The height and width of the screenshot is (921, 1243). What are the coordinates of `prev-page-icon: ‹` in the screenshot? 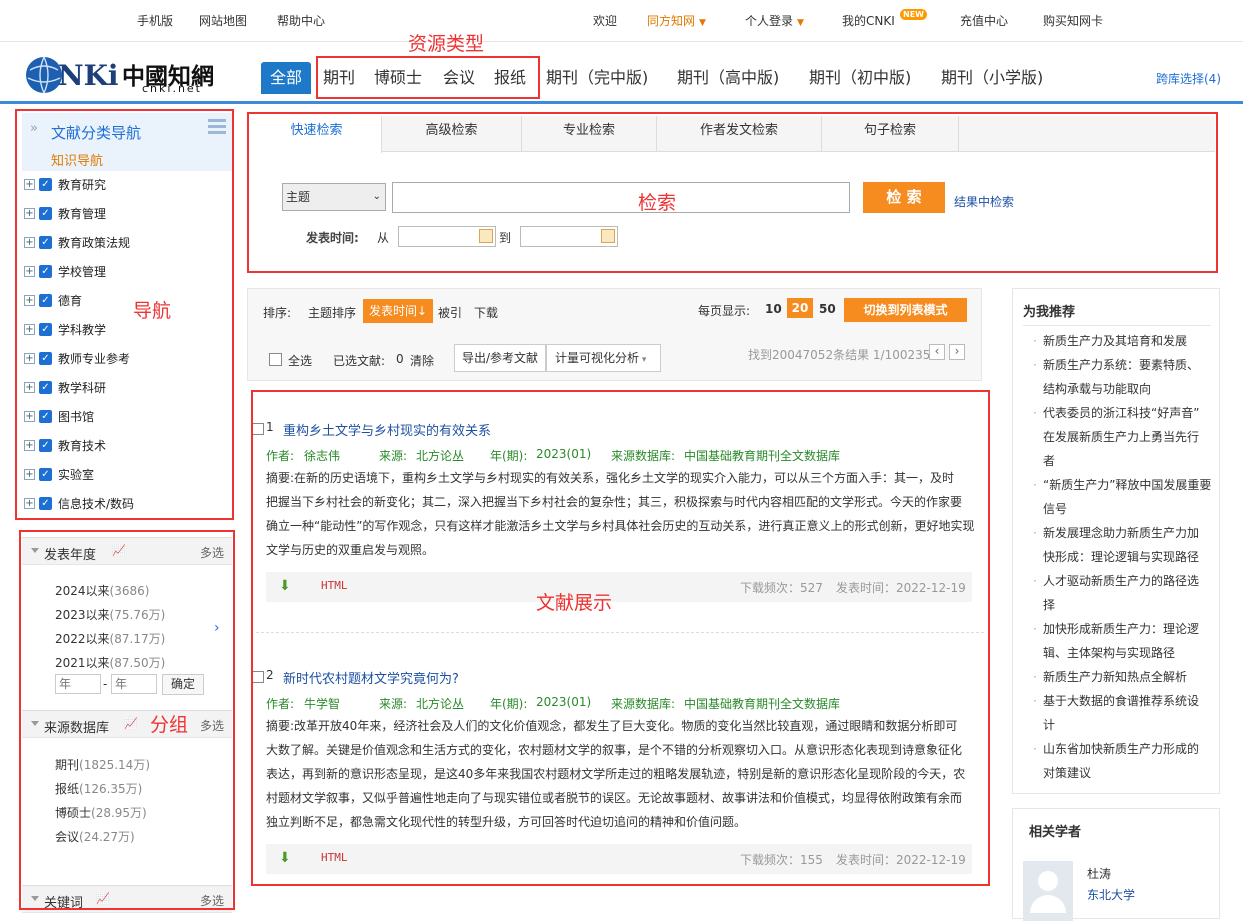 It's located at (937, 352).